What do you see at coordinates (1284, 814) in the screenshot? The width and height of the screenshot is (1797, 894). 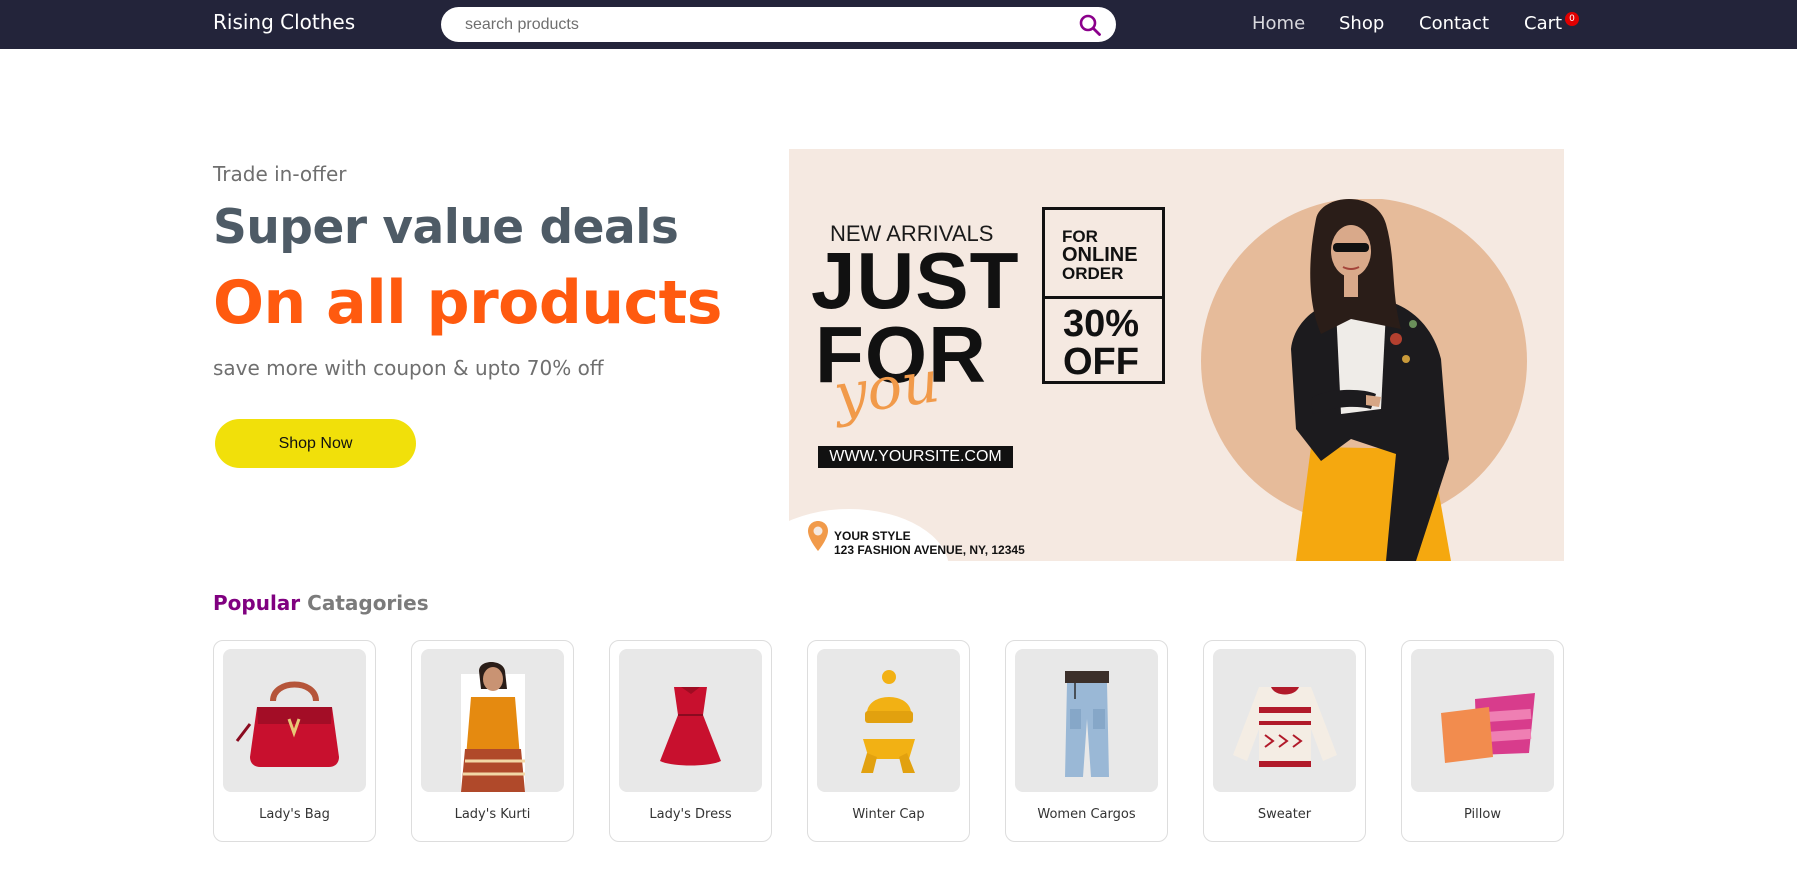 I see `category-label: Sweater` at bounding box center [1284, 814].